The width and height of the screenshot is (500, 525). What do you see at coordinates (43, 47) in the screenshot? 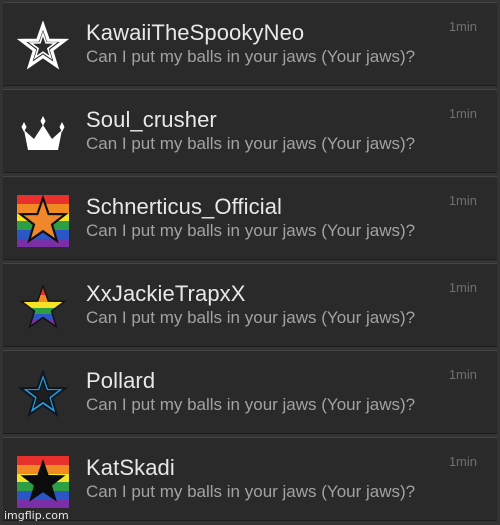
I see `outline-star-icon` at bounding box center [43, 47].